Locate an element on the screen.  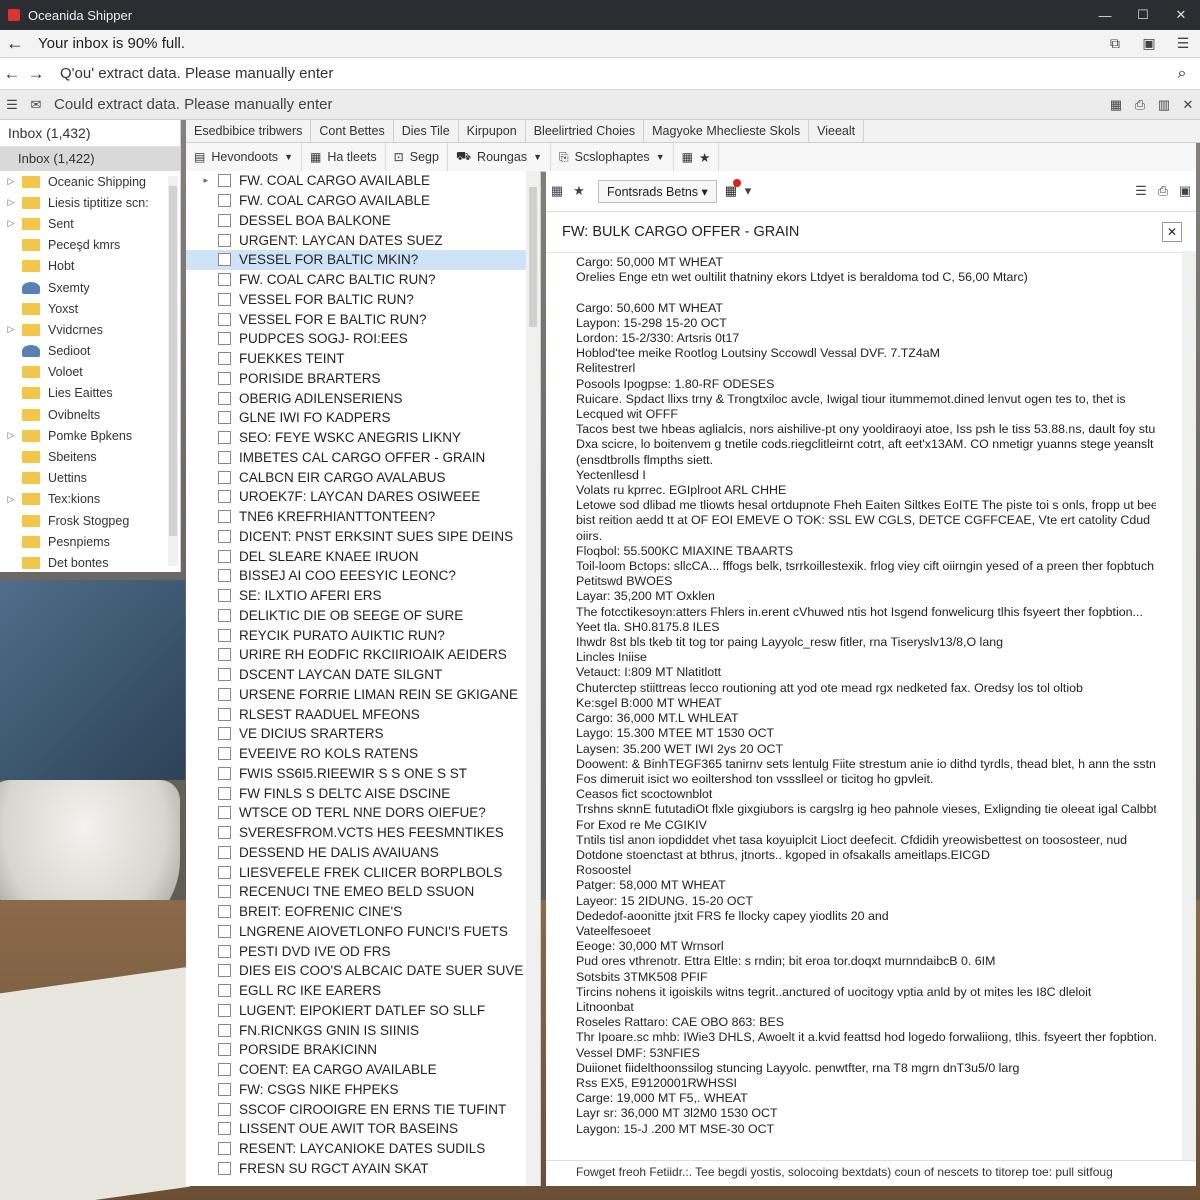
message-row: BISSEJ AI COO EEESYIC LEONC? is located at coordinates (363, 576).